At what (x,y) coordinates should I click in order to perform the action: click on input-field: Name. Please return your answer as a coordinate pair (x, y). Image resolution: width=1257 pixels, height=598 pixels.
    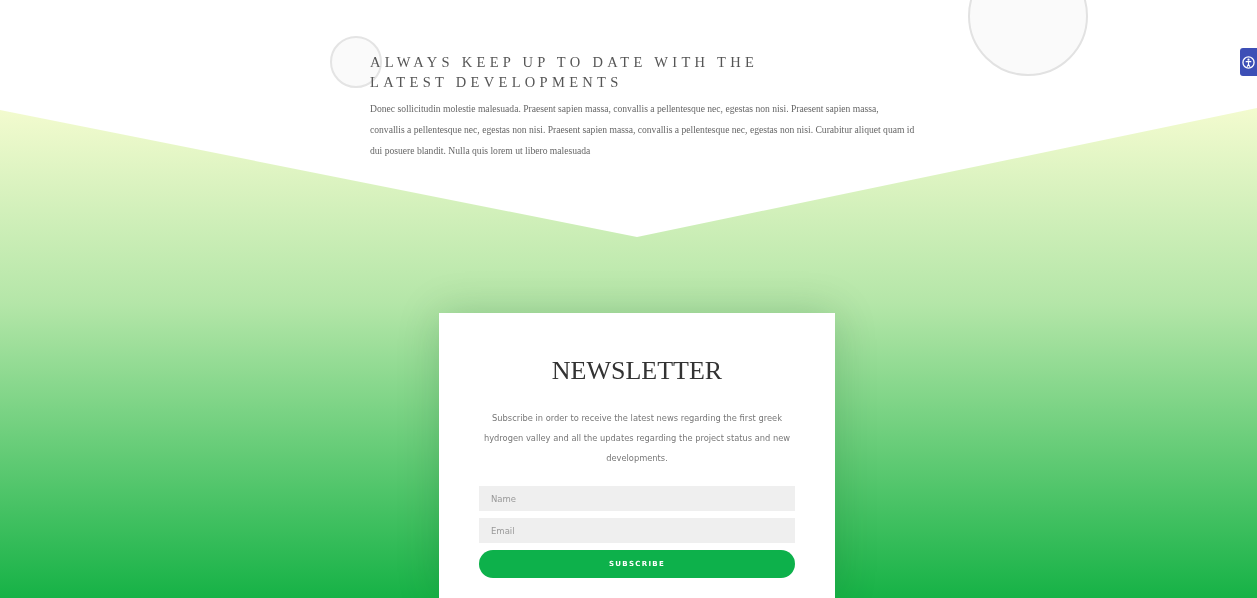
    Looking at the image, I should click on (637, 499).